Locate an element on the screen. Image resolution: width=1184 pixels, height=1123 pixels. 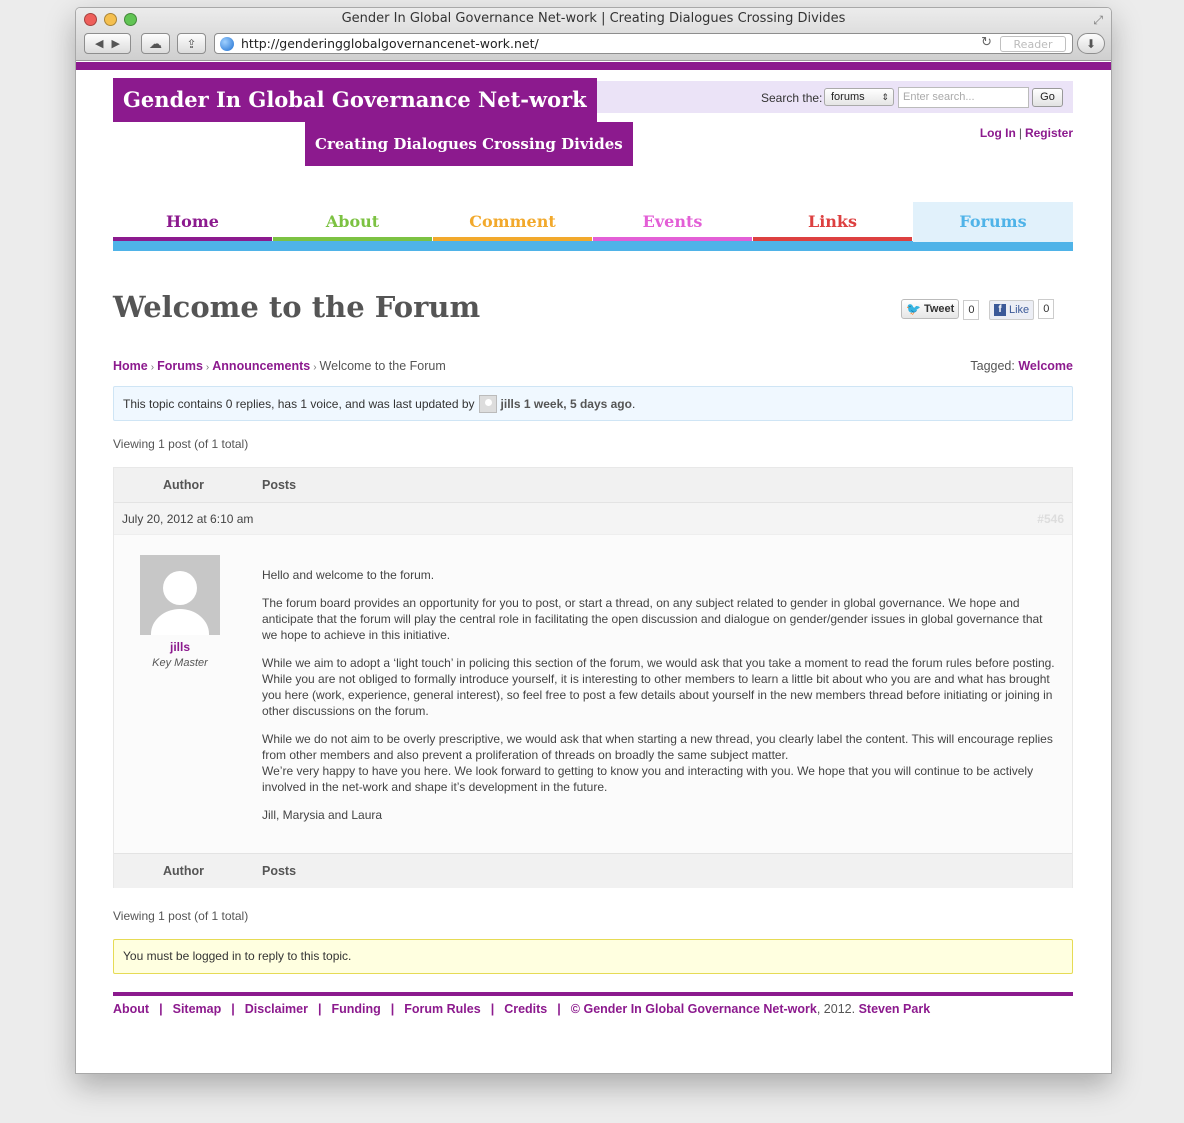
footer-link-credits: Credits is located at coordinates (525, 1009).